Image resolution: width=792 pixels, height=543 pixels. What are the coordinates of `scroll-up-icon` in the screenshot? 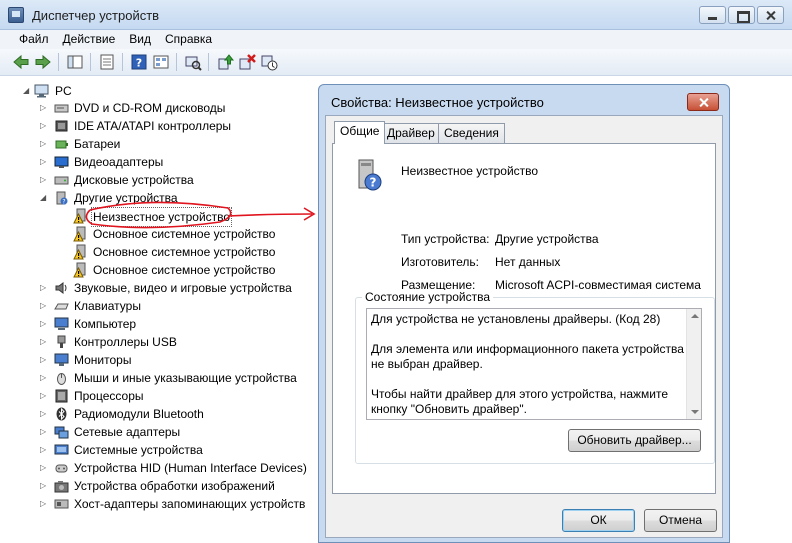 It's located at (695, 316).